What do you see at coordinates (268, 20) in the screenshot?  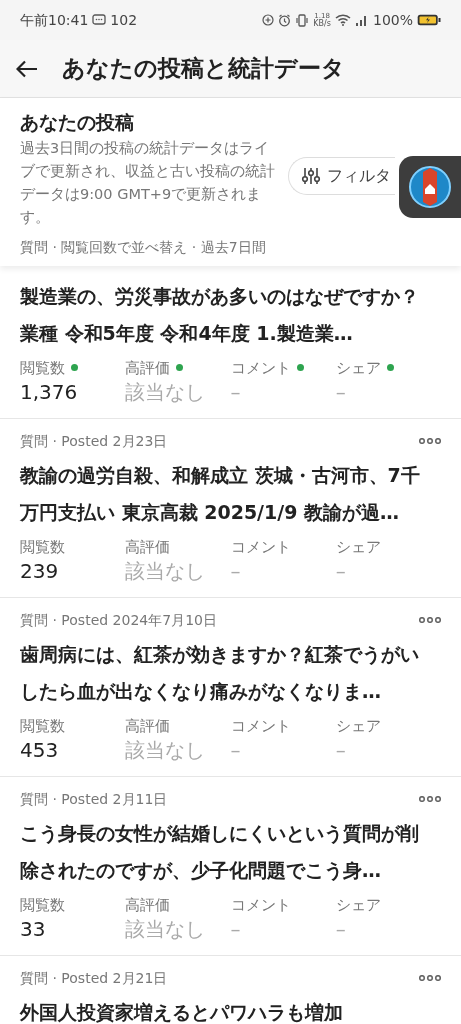 I see `plus-circle-icon` at bounding box center [268, 20].